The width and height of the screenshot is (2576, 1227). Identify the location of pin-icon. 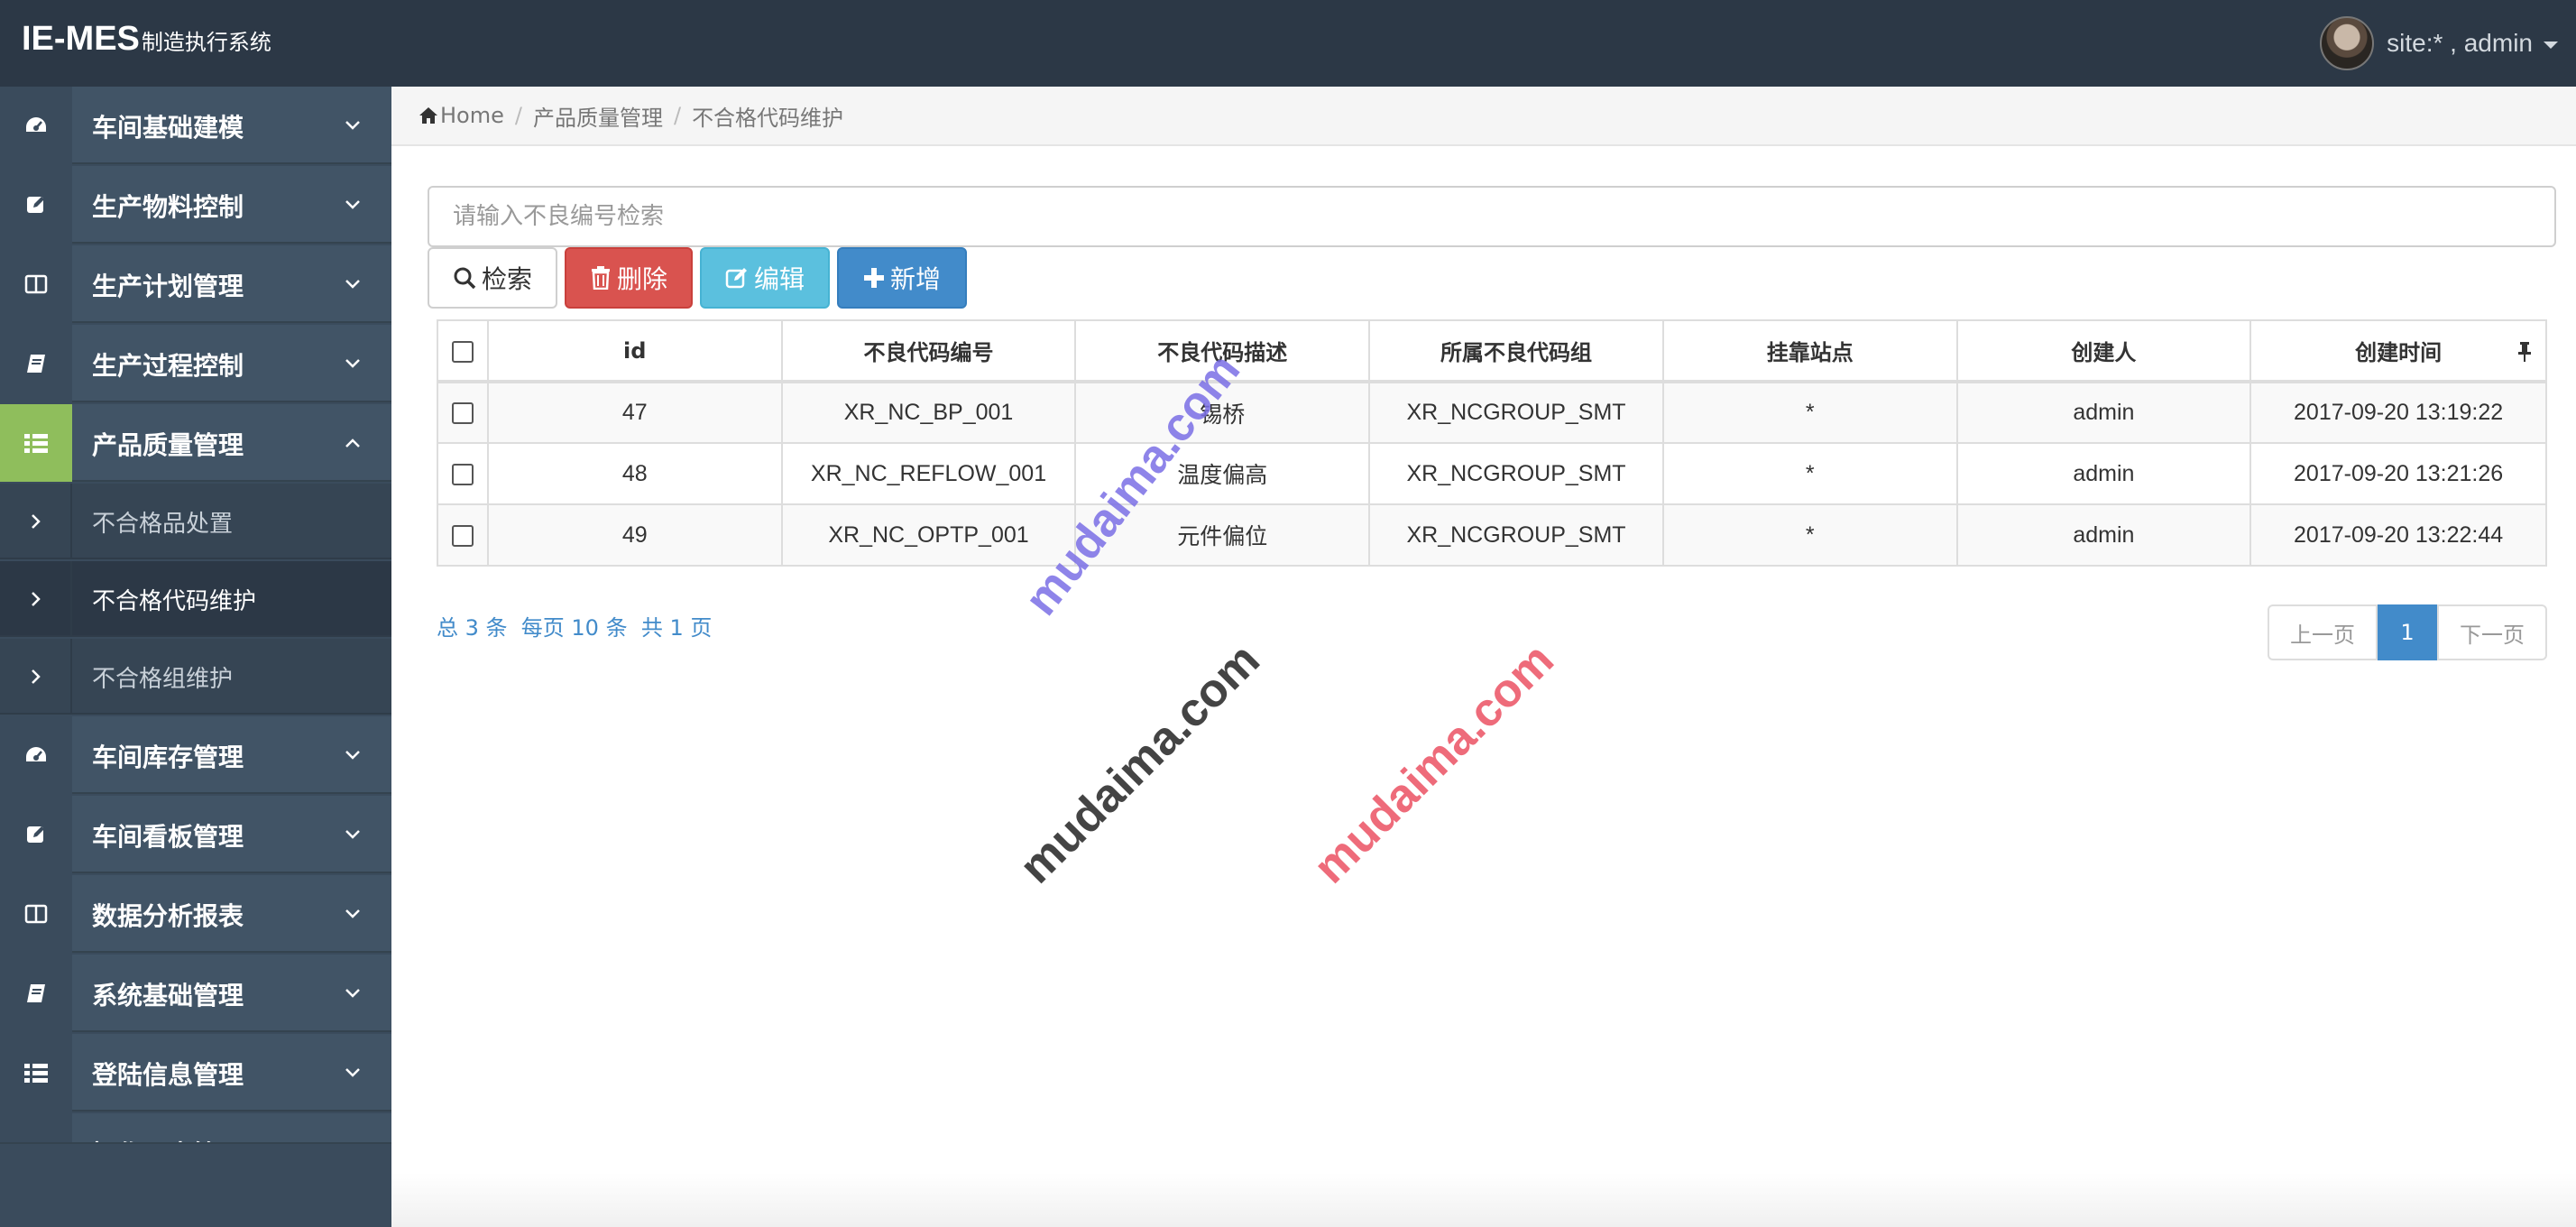
(2524, 352).